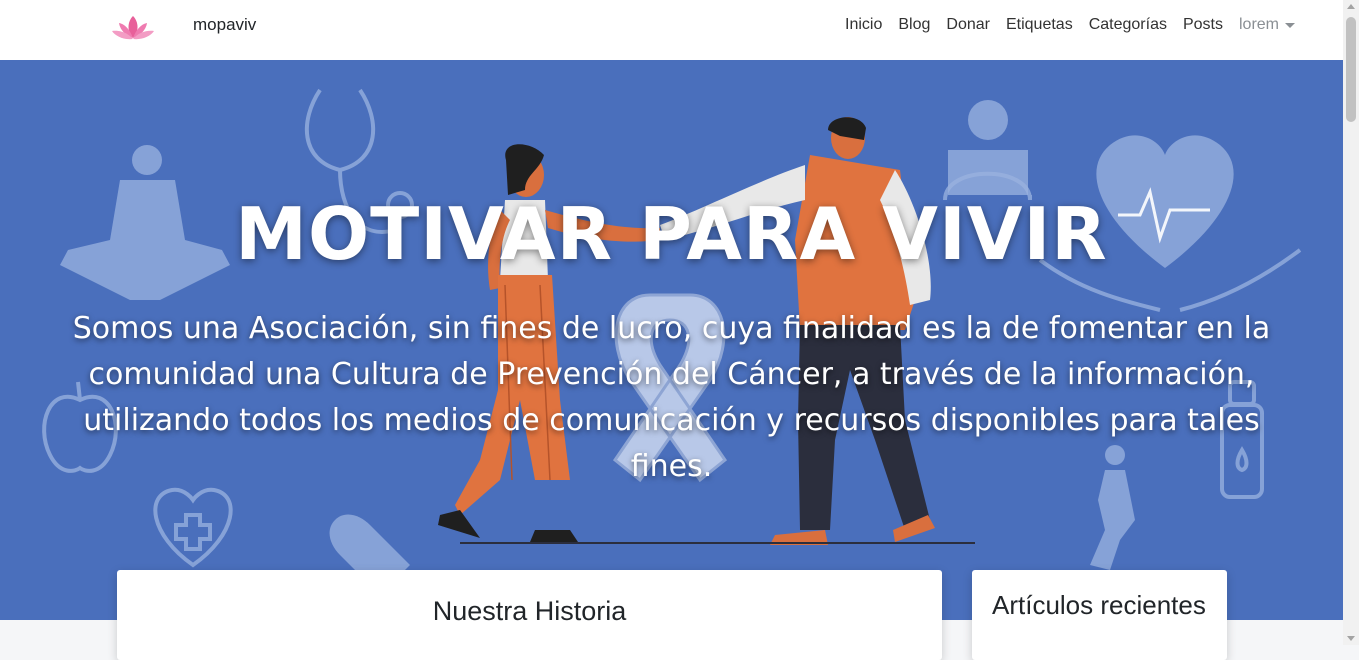  Describe the element at coordinates (147, 160) in the screenshot. I see `yoga-figure-icon` at that location.